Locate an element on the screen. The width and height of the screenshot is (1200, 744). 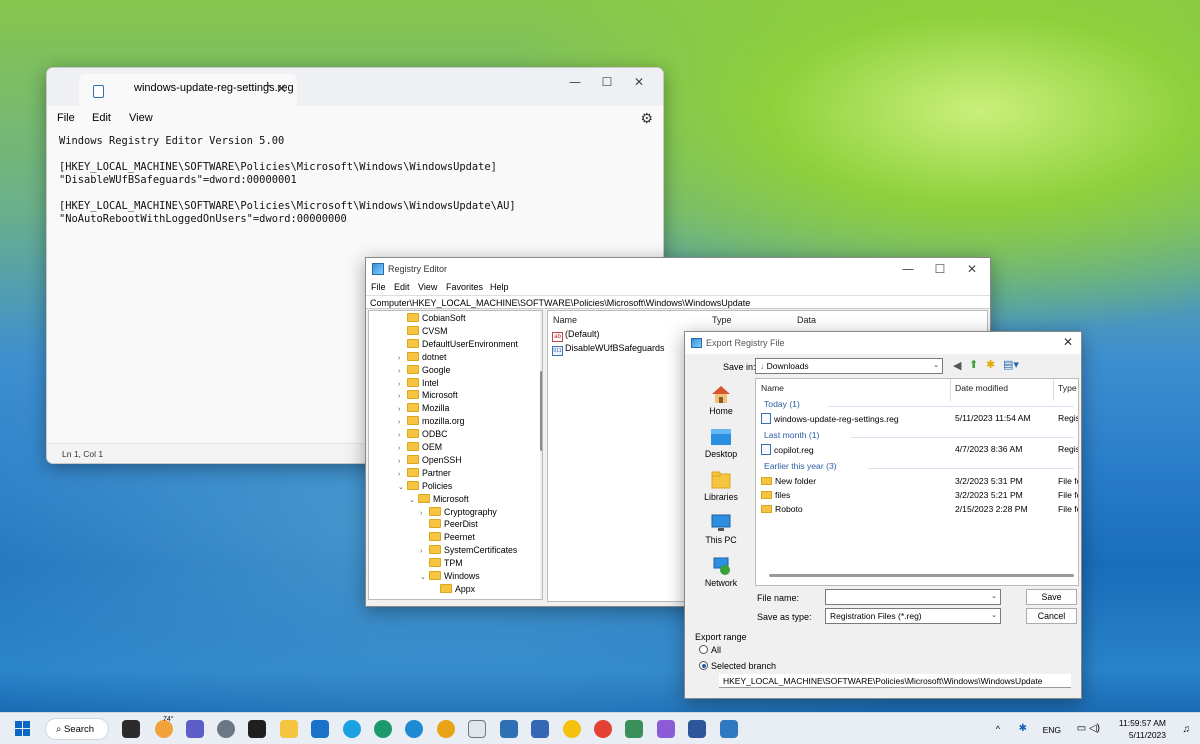
edge-beta-icon is located at coordinates (383, 729).